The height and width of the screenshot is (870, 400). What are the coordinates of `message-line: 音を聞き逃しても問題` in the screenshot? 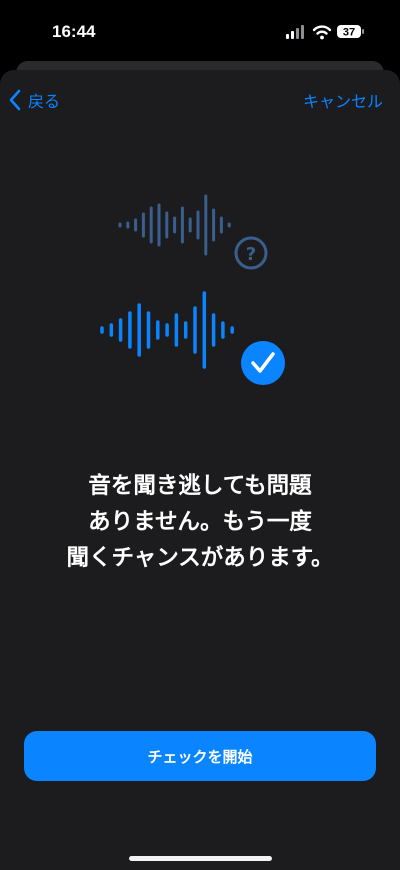 It's located at (200, 486).